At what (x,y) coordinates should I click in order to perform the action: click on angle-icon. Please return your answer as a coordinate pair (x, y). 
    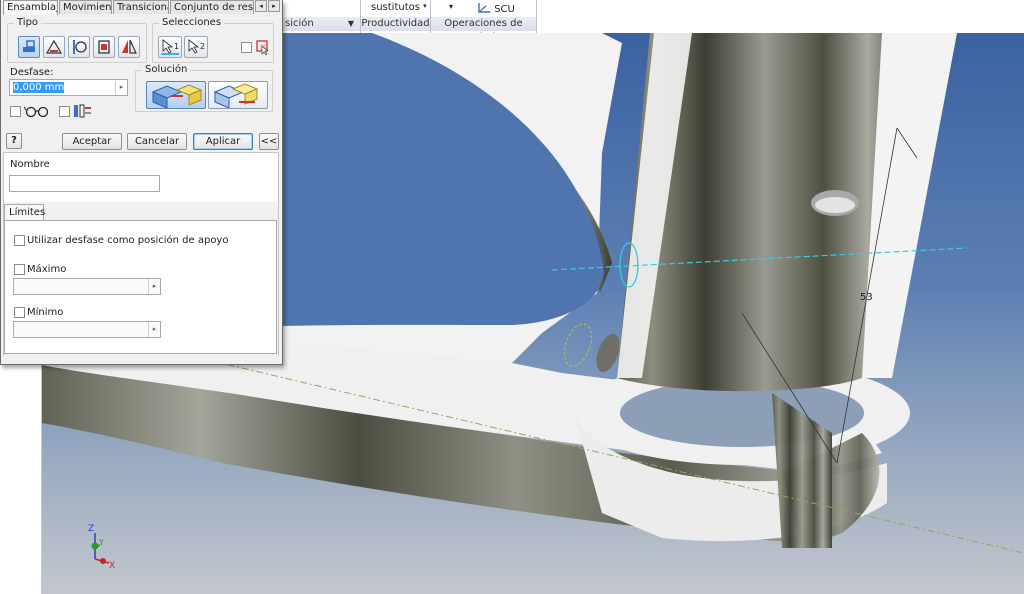
    Looking at the image, I should click on (54, 46).